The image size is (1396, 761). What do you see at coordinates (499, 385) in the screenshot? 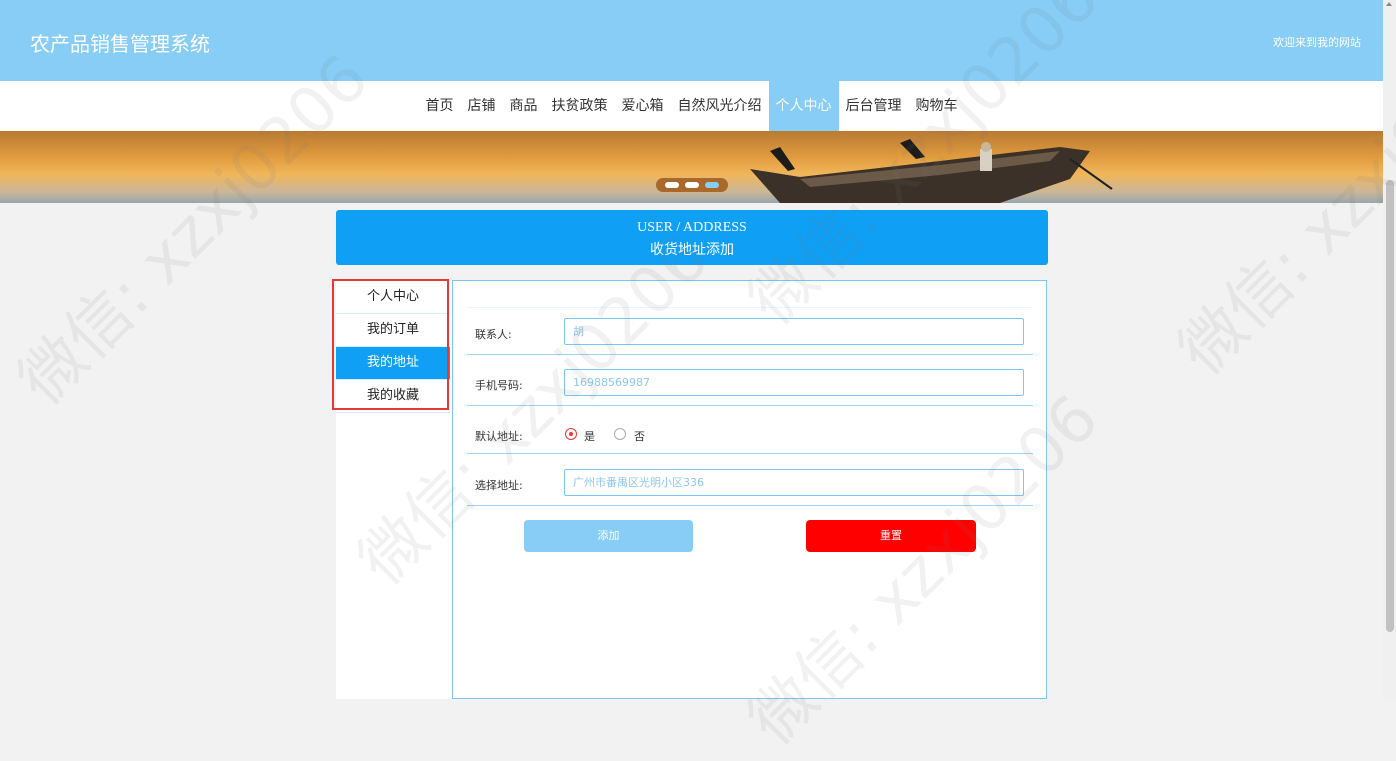
I see `phone-label: 手机号码:` at bounding box center [499, 385].